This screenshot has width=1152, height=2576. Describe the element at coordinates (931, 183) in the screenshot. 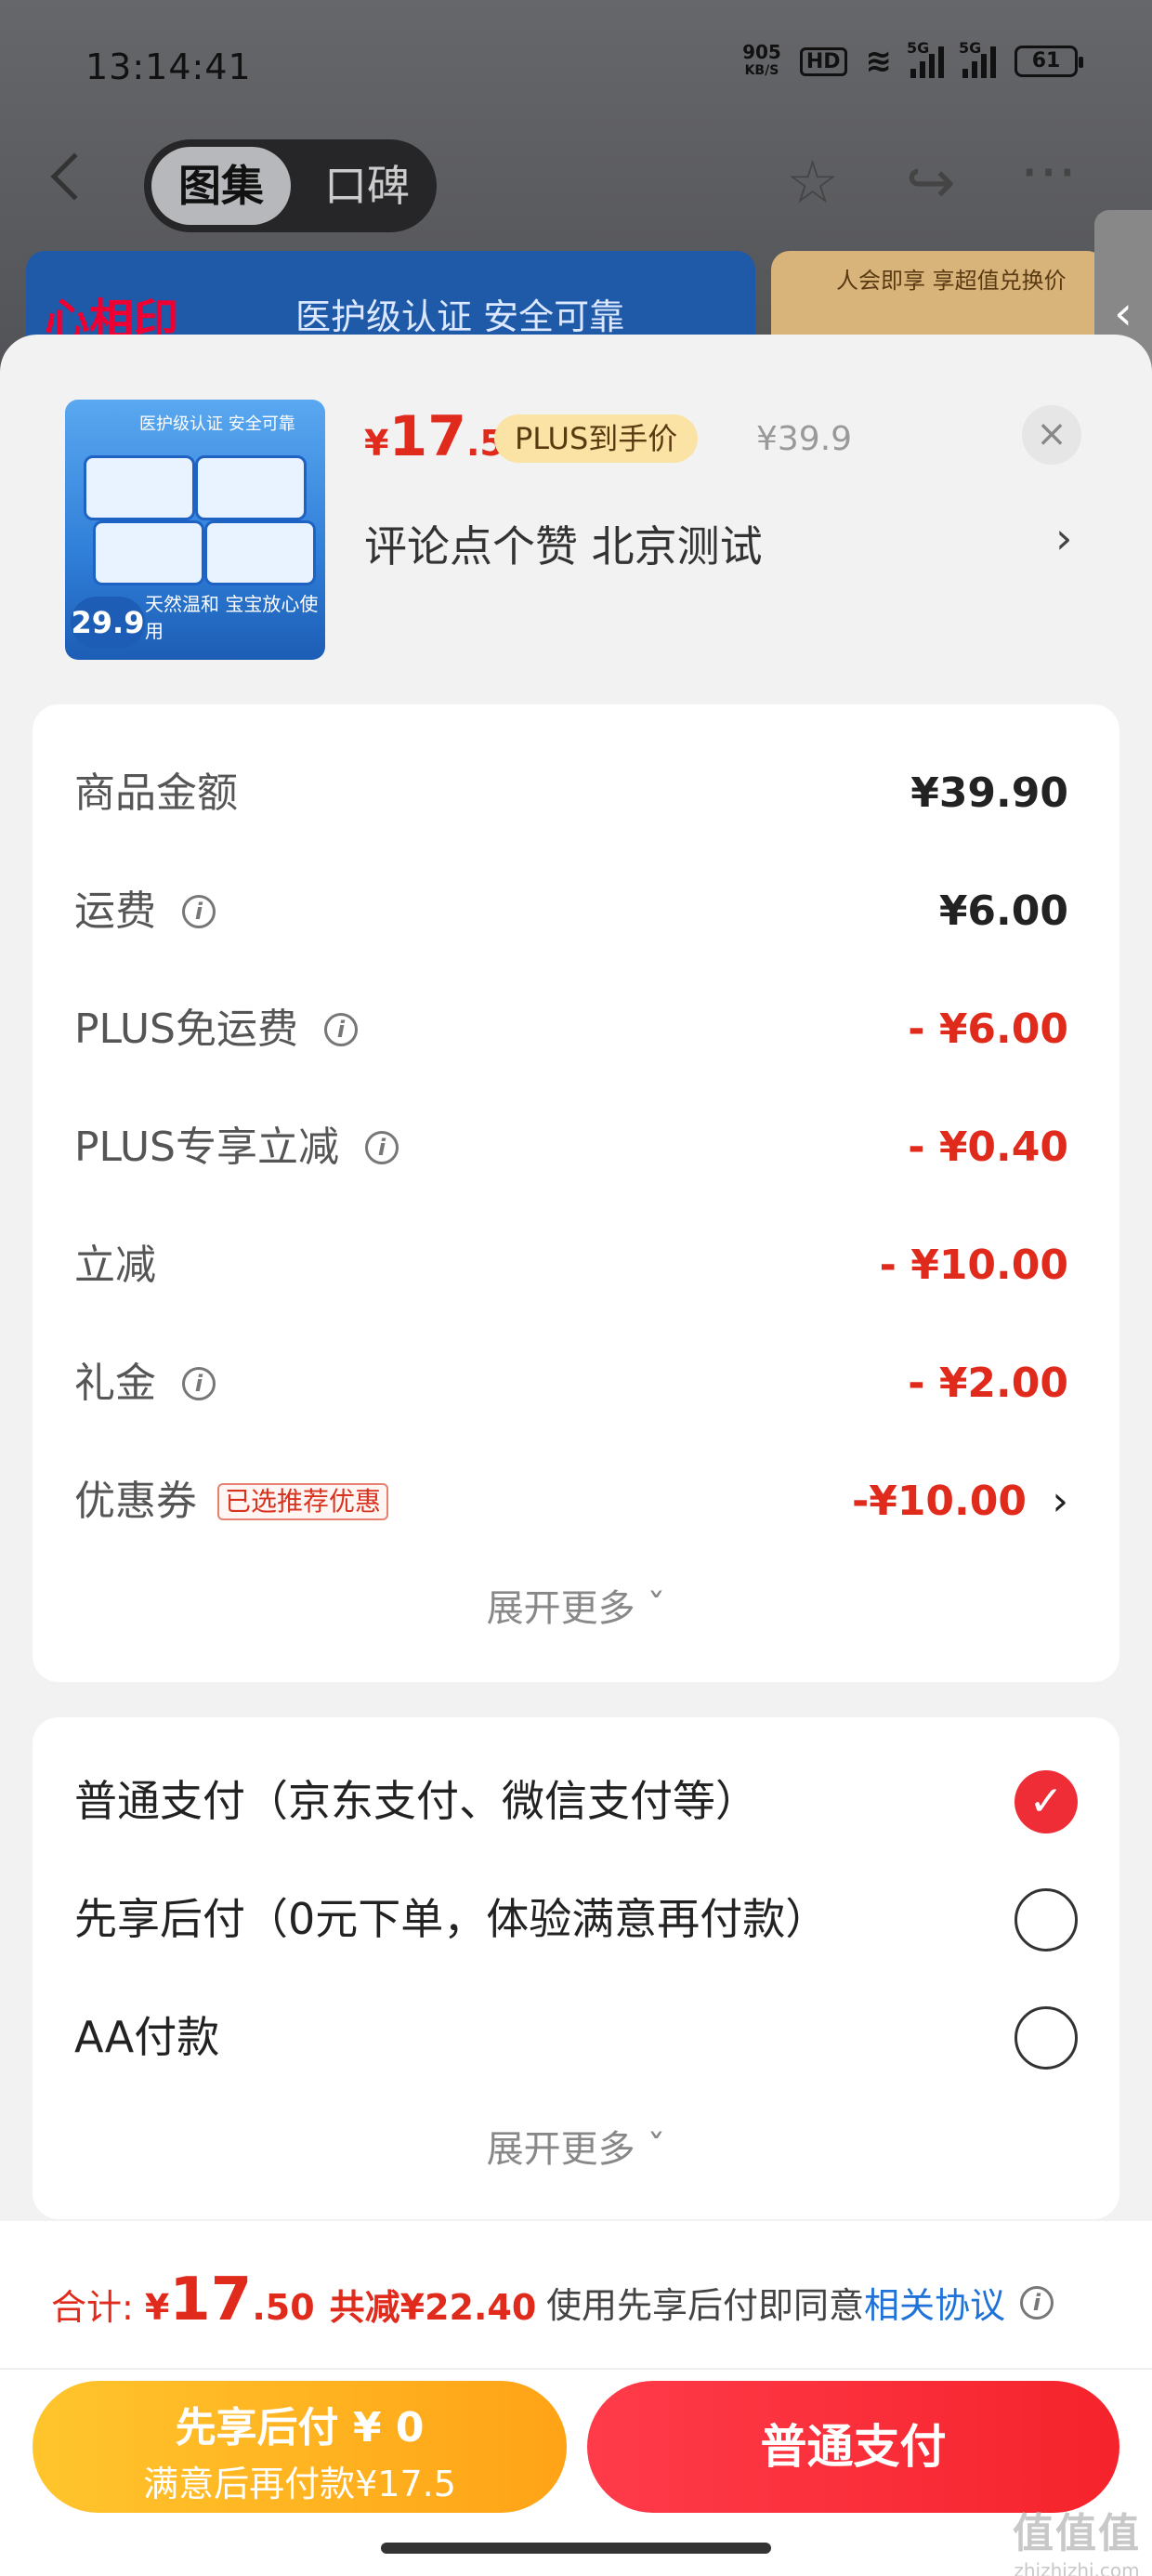

I see `share-icon: ↪` at that location.